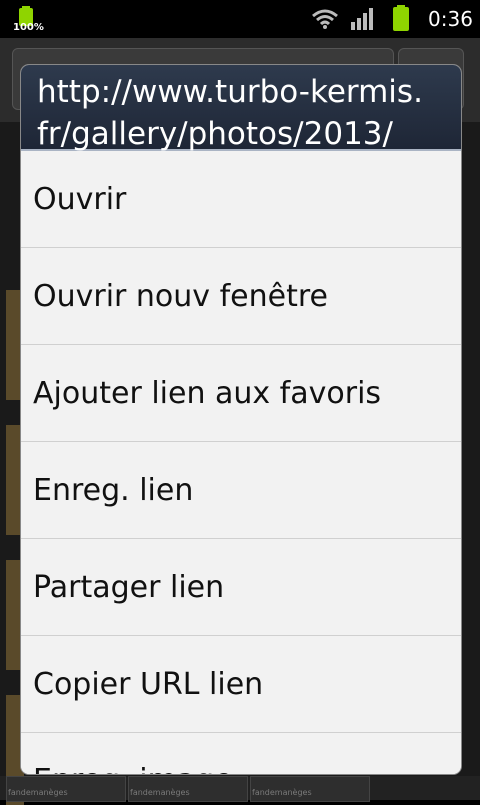 The width and height of the screenshot is (480, 805). Describe the element at coordinates (241, 753) in the screenshot. I see `menu-item-save-image: Enreg. image` at that location.